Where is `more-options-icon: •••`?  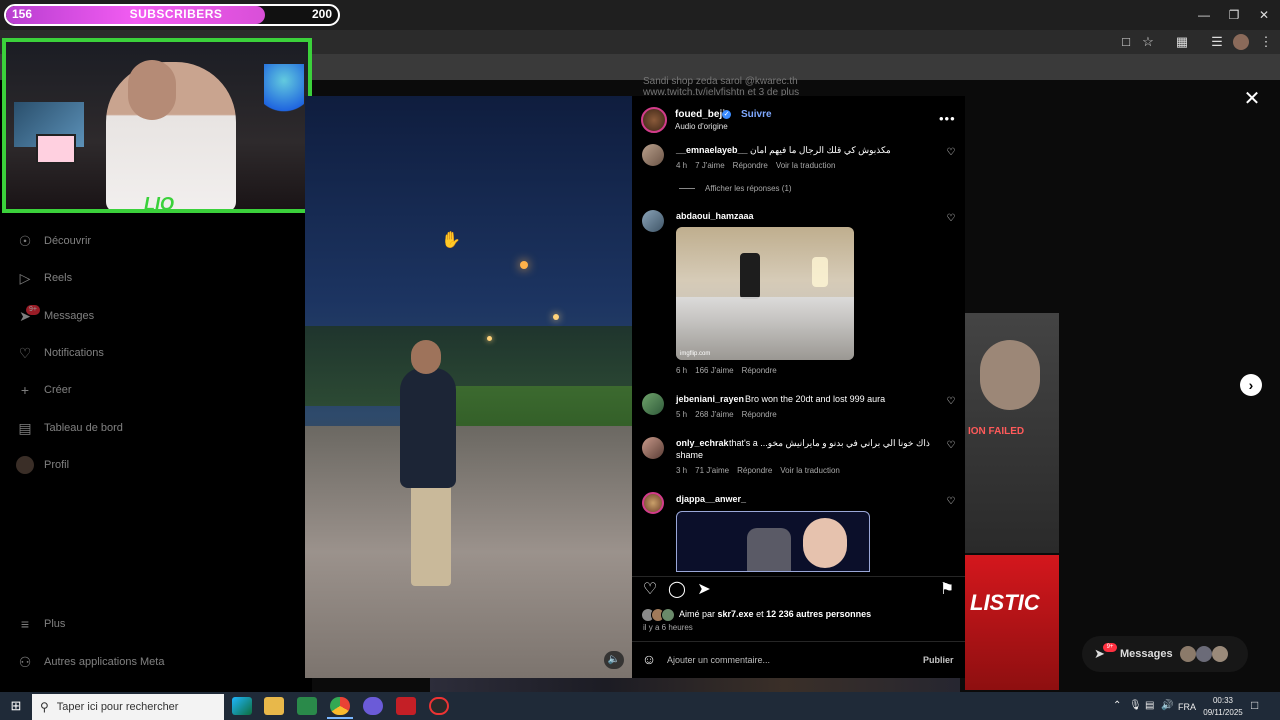
more-options-icon: ••• is located at coordinates (947, 118).